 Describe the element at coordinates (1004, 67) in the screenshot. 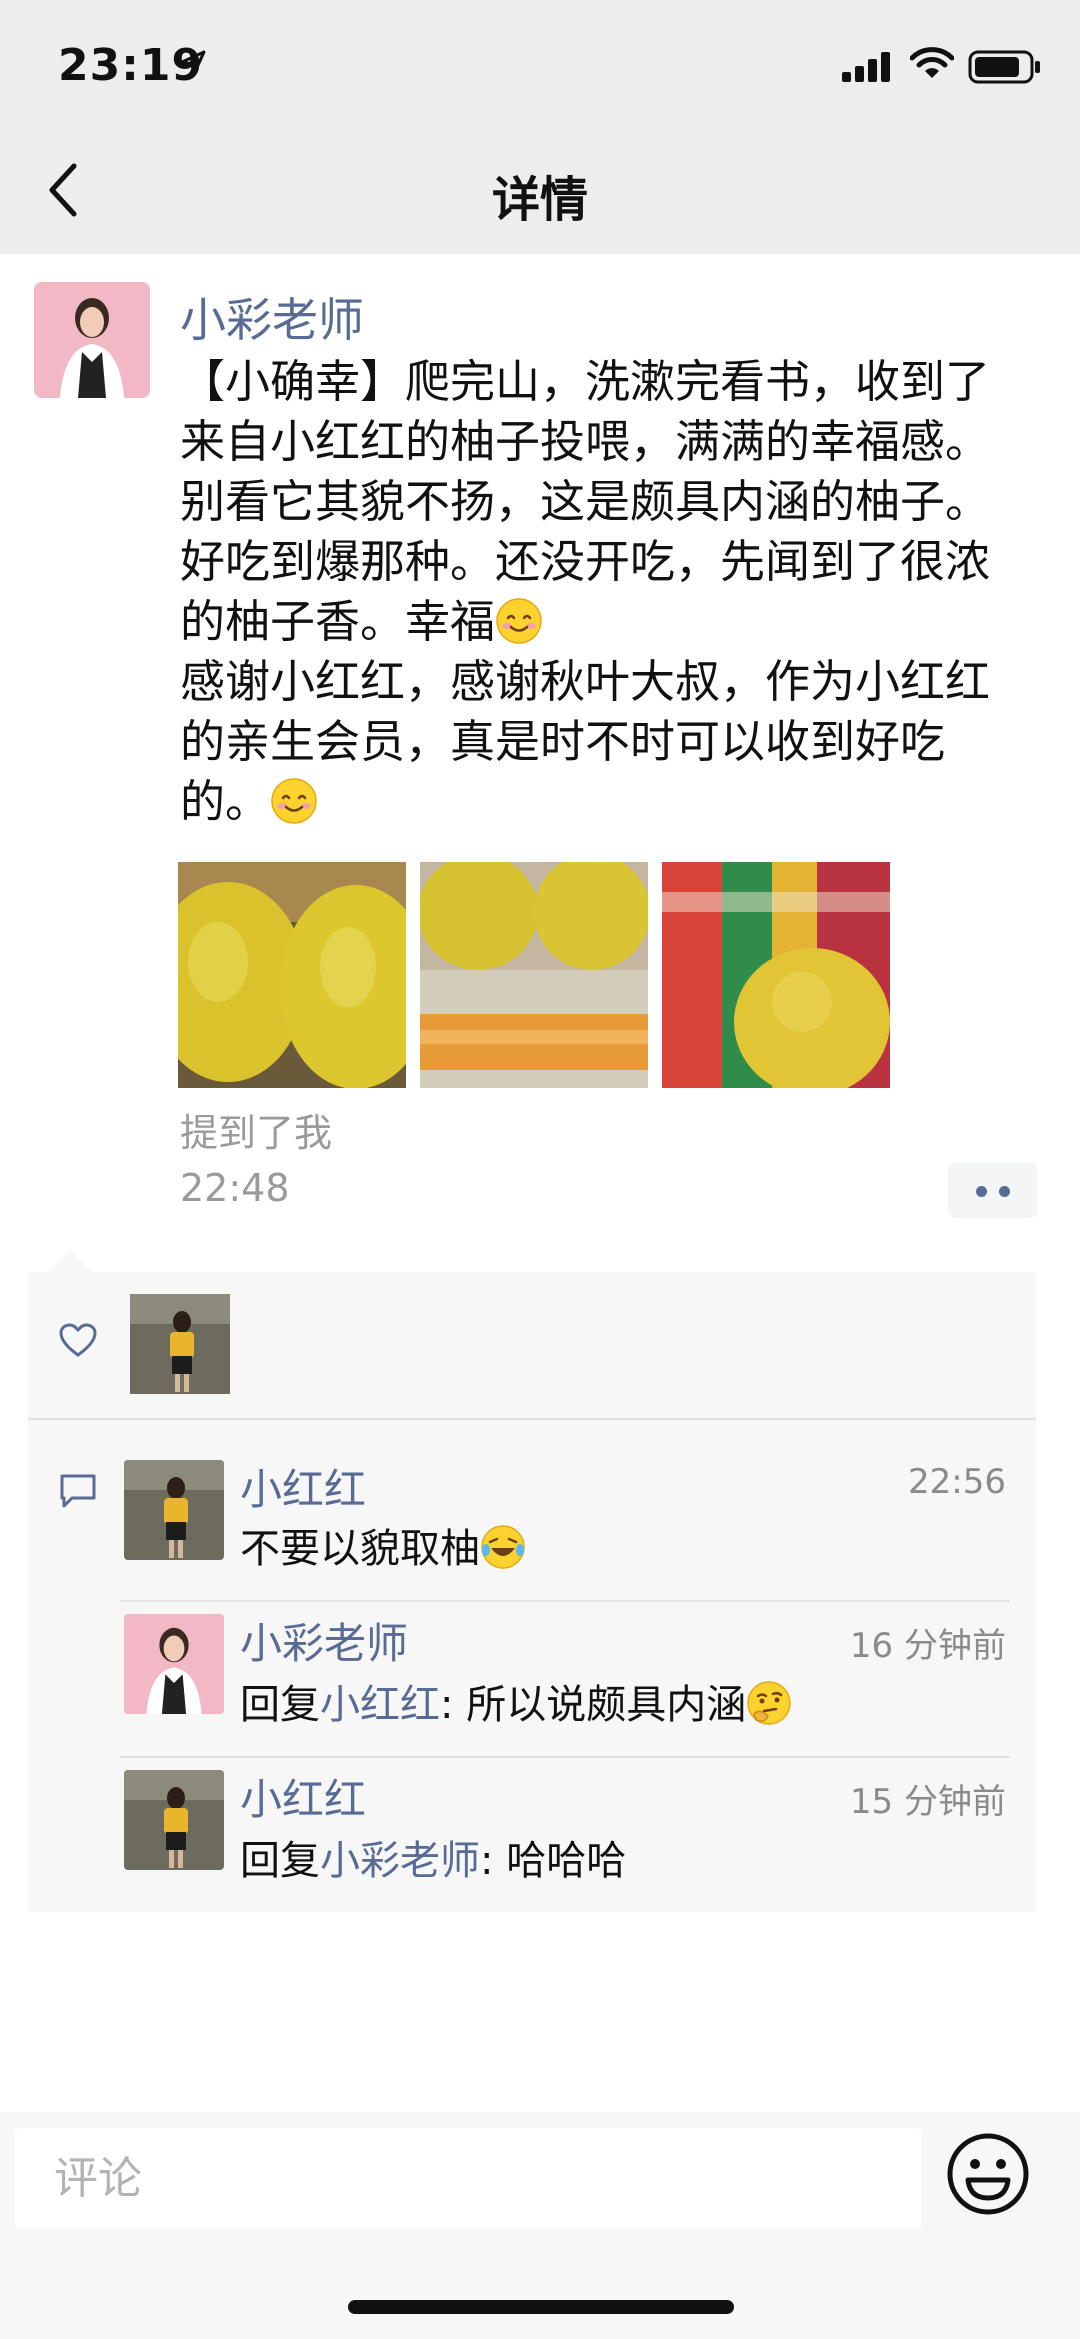

I see `battery-icon` at that location.